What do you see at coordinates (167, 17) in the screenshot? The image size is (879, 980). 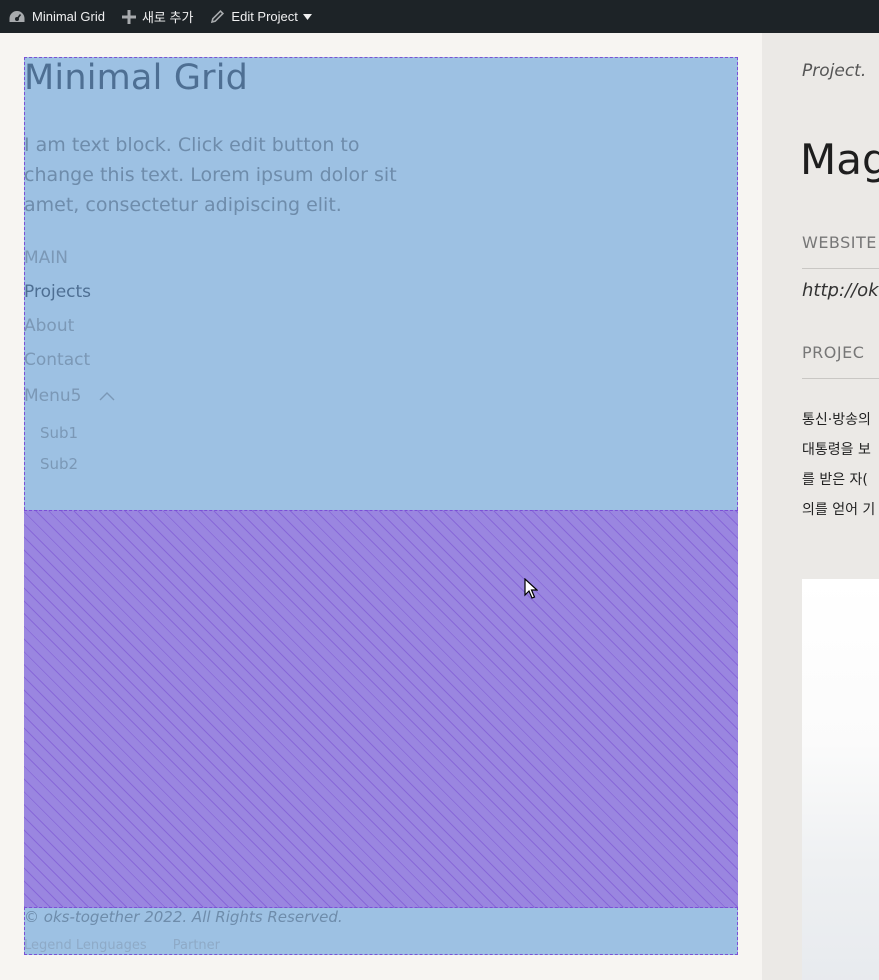 I see `new-content-label: 새로 추가` at bounding box center [167, 17].